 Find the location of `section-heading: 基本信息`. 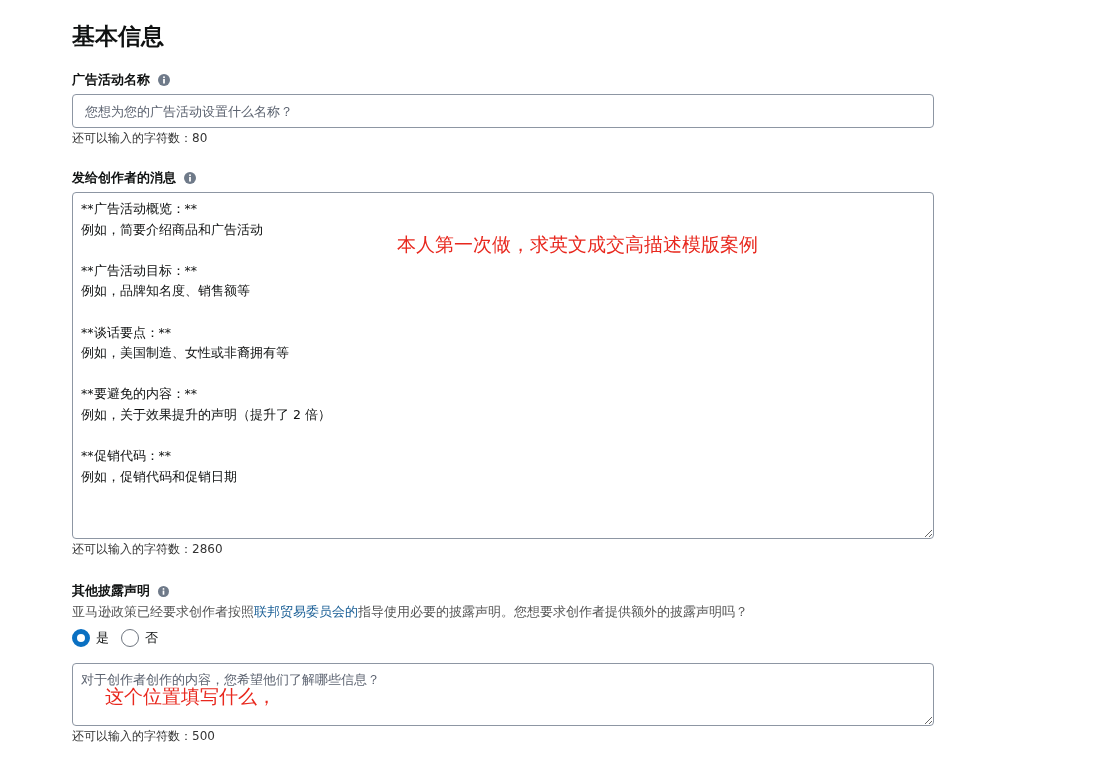

section-heading: 基本信息 is located at coordinates (118, 36).